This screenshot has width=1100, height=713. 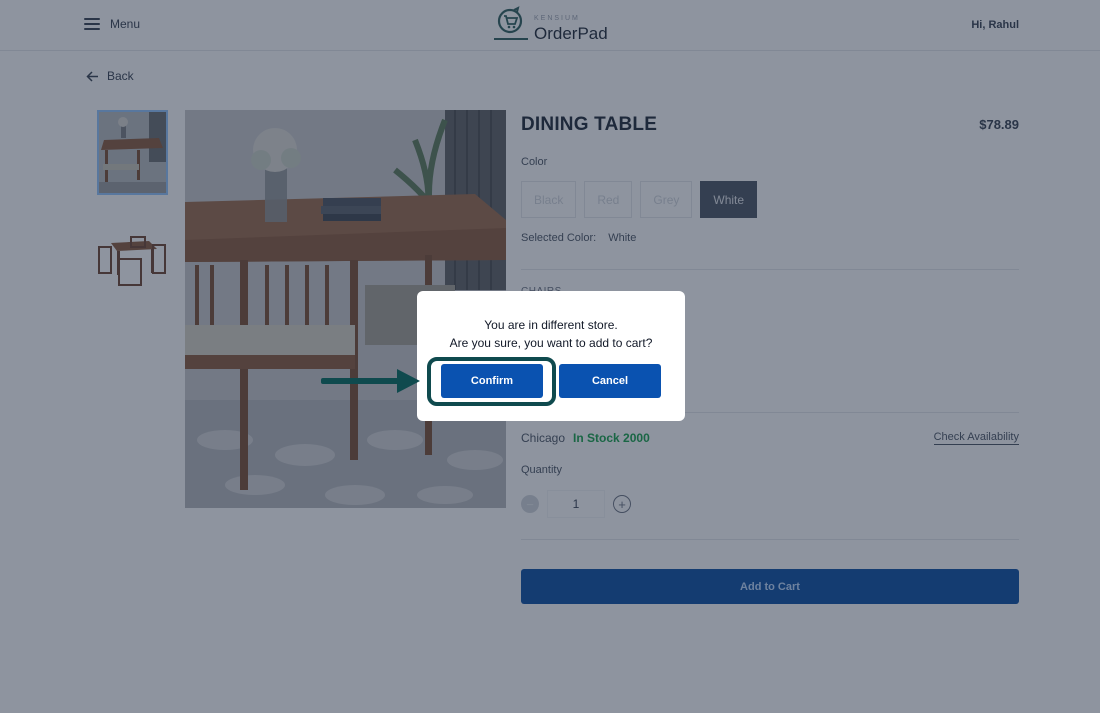 I want to click on confirm-button: Confirm, so click(x=492, y=381).